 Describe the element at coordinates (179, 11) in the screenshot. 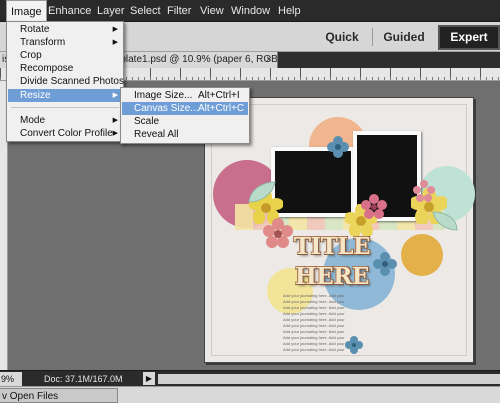

I see `menu-filter: Filter` at that location.